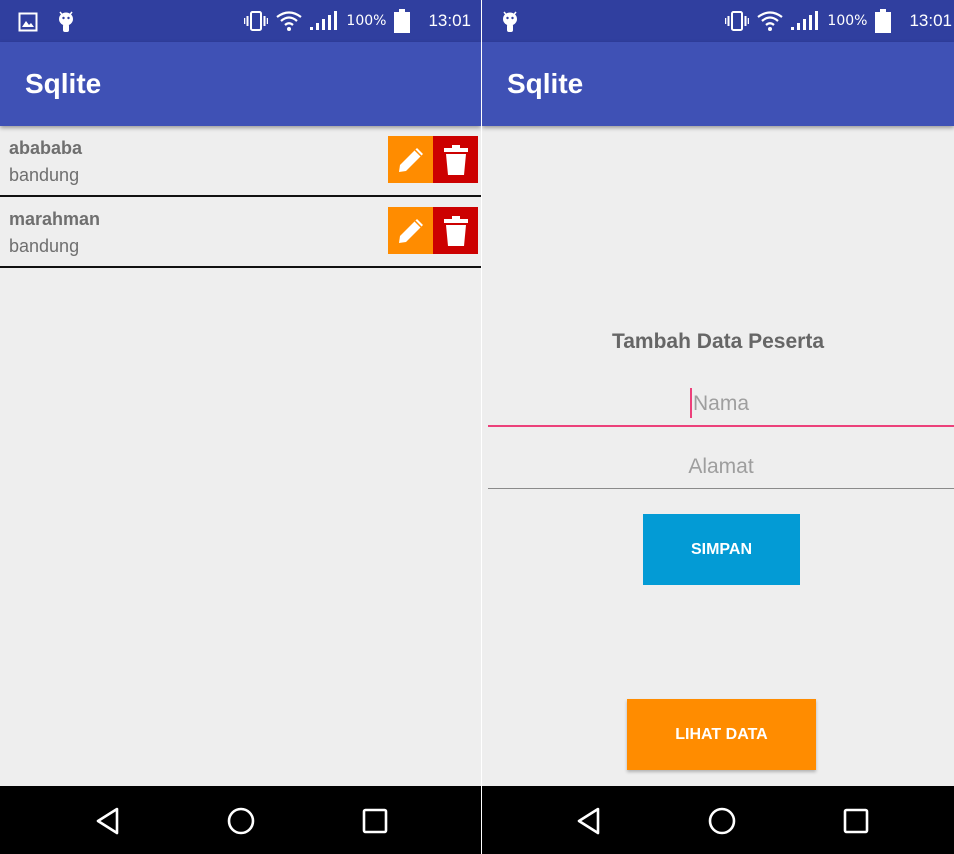 The image size is (954, 854). Describe the element at coordinates (721, 405) in the screenshot. I see `nama-input` at that location.